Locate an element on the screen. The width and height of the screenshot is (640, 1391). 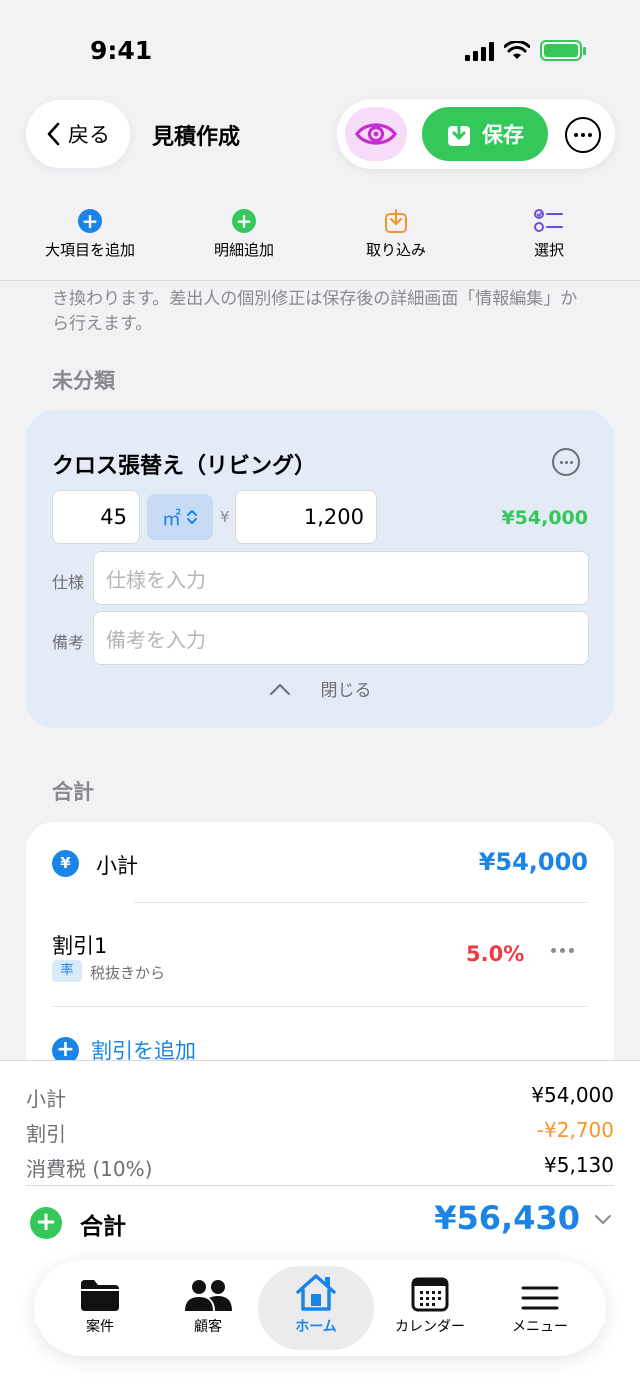
notice-text: き換わります。差出人の個別修正は保存後の詳細画面「情報編集」から行えます。 is located at coordinates (315, 311).